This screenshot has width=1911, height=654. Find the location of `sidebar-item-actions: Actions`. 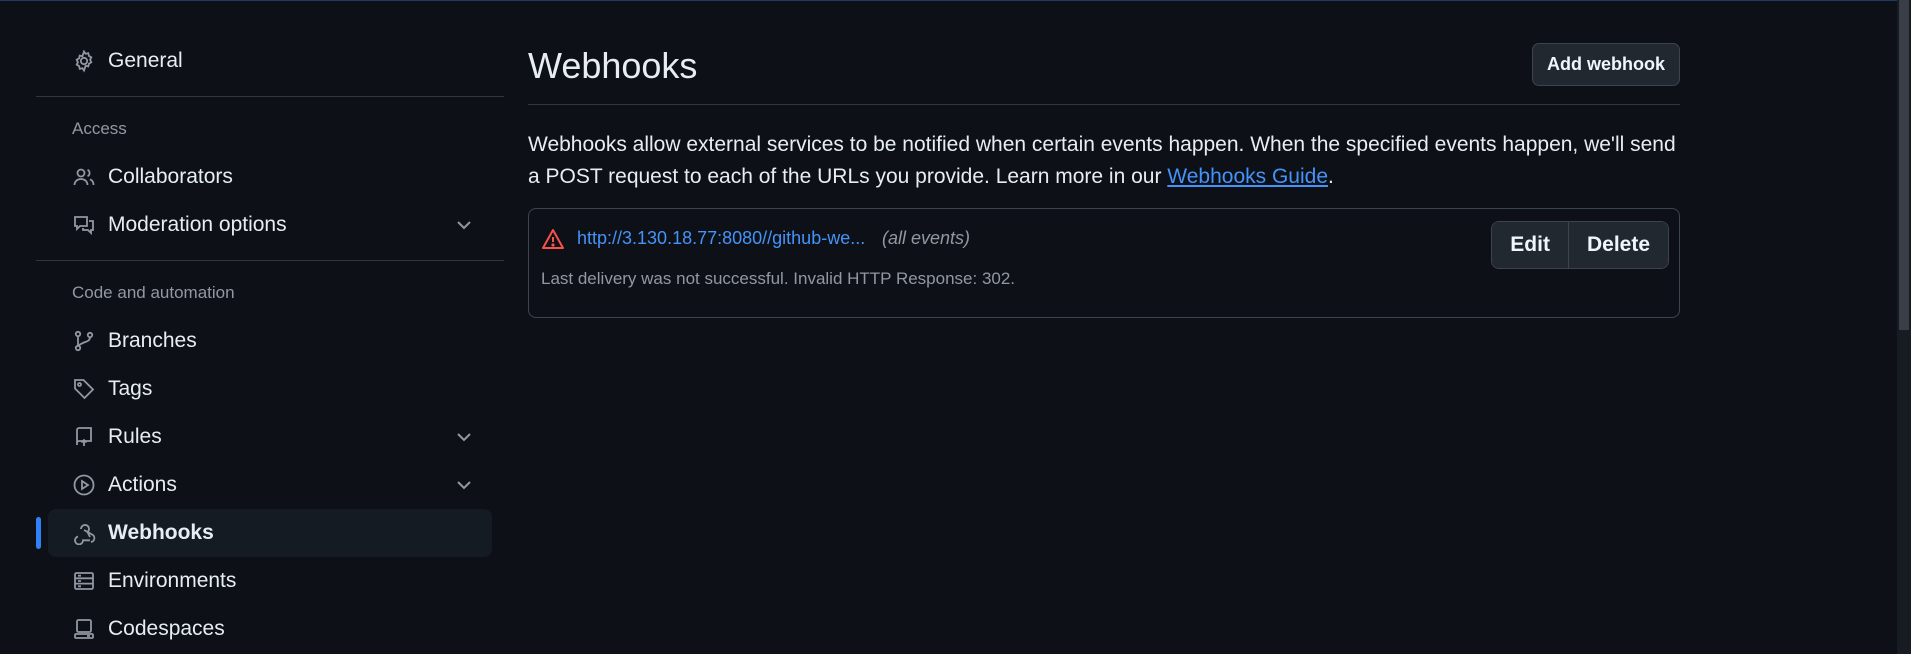

sidebar-item-actions: Actions is located at coordinates (270, 485).